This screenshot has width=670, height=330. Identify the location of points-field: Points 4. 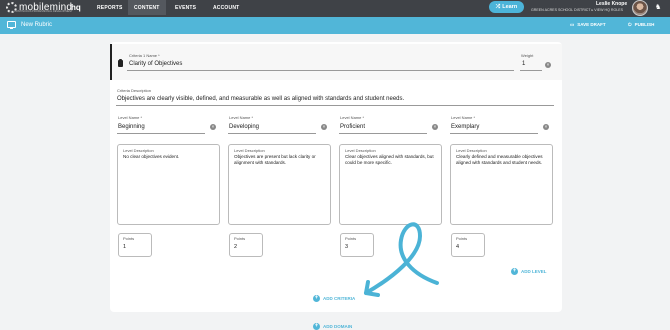
(468, 245).